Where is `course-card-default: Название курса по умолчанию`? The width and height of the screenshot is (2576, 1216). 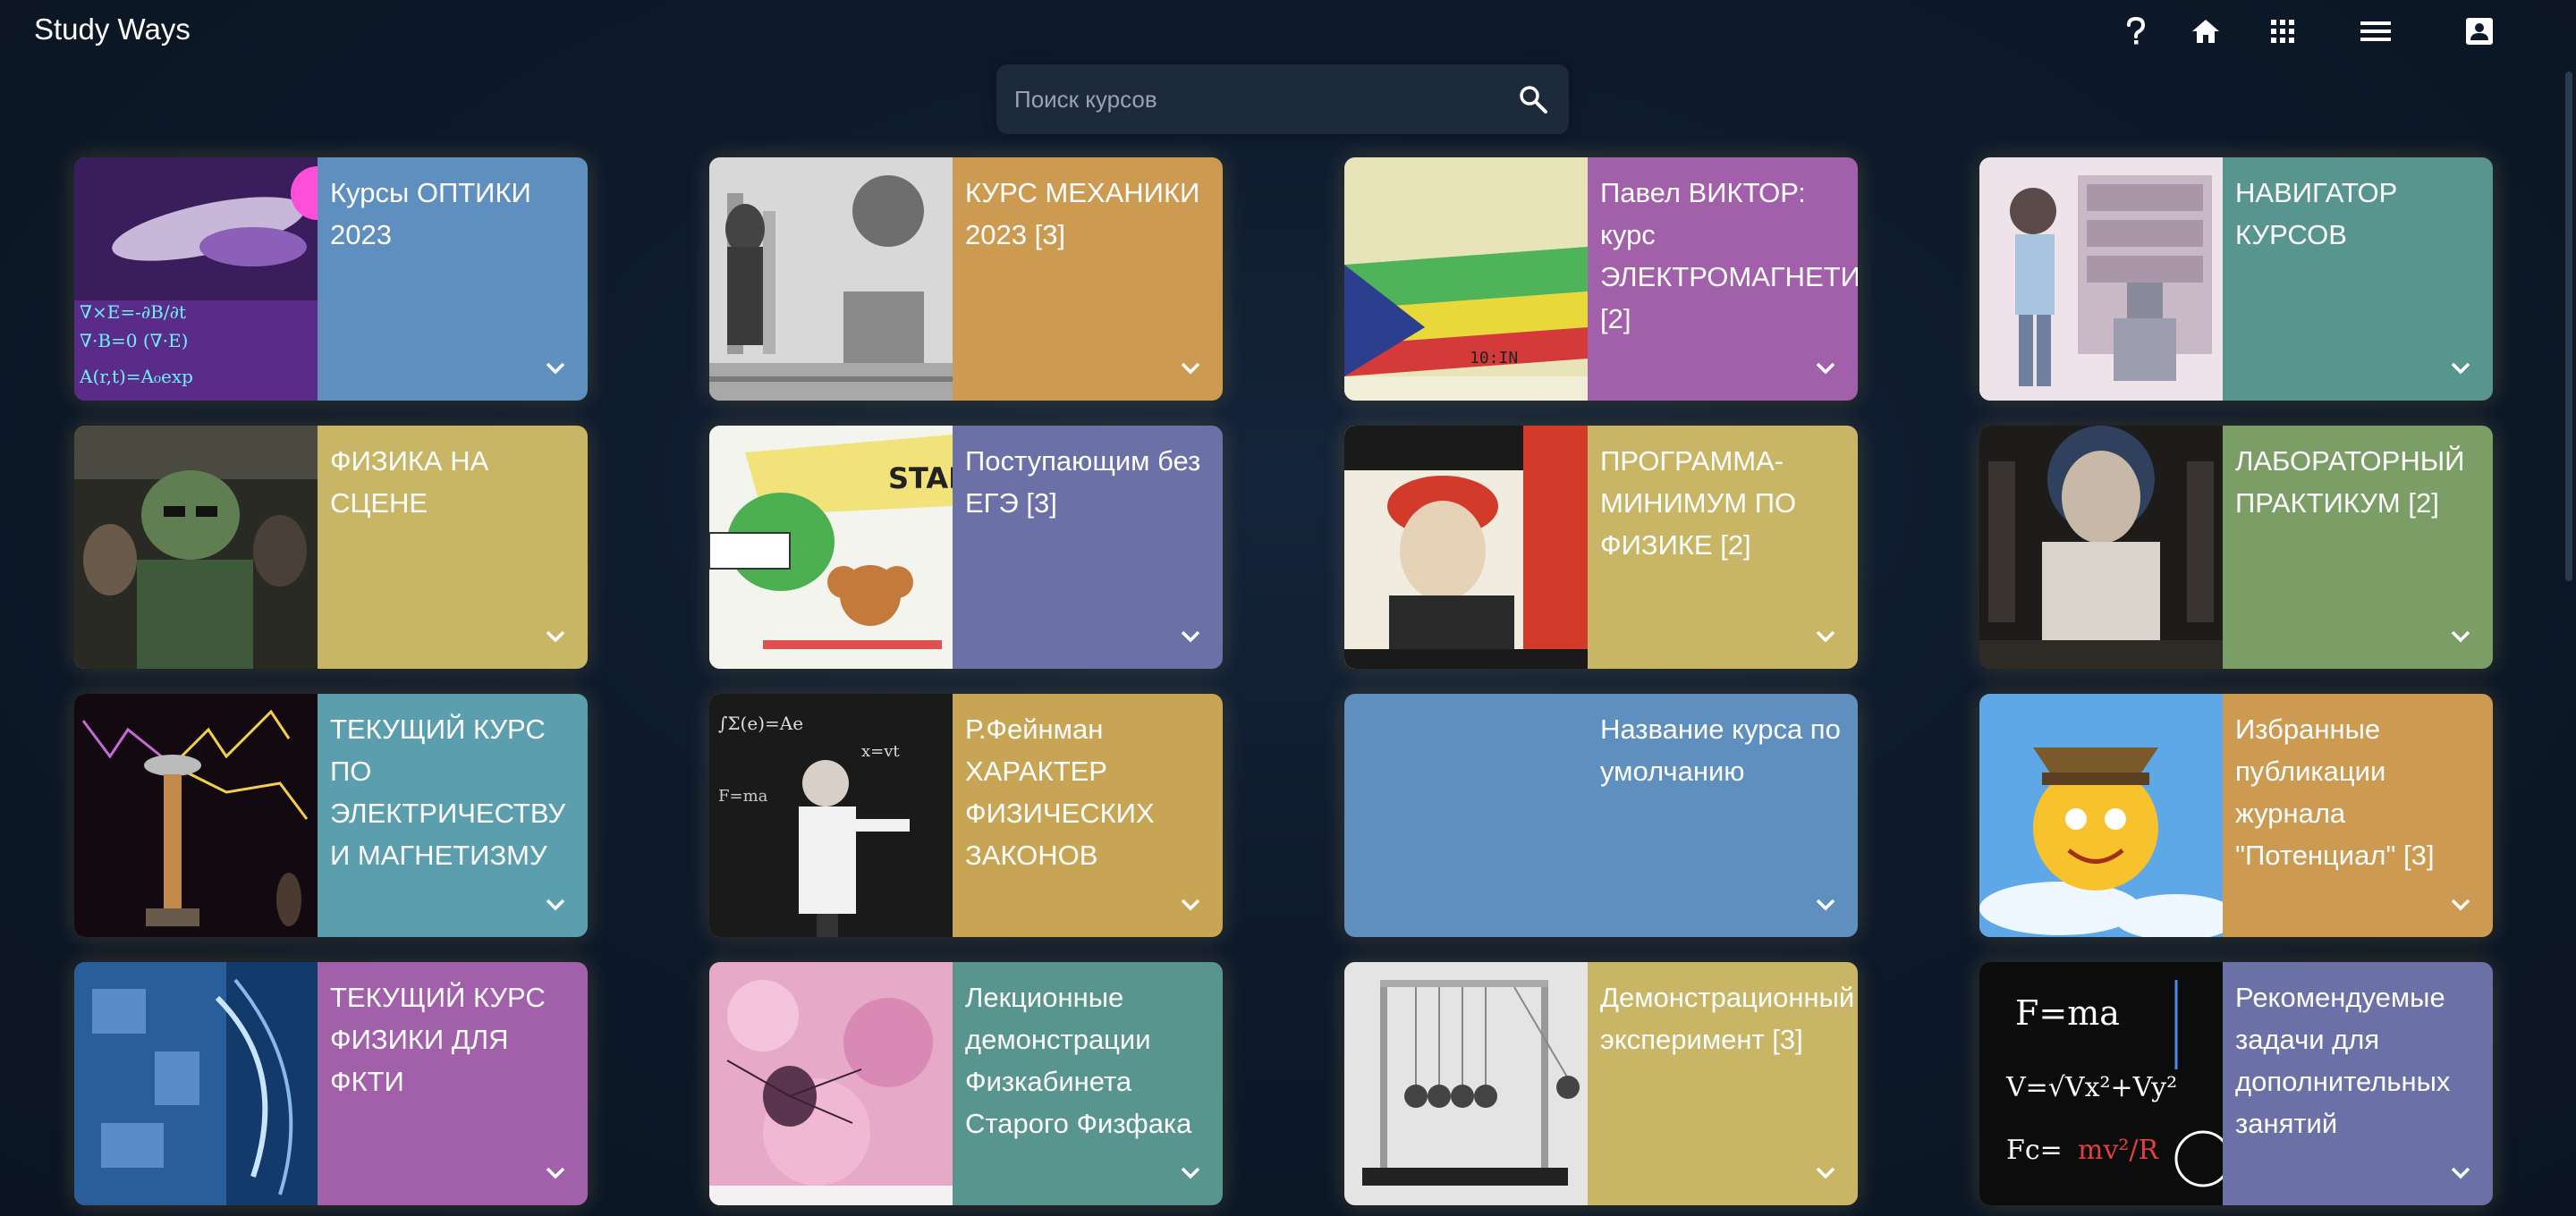
course-card-default: Название курса по умолчанию is located at coordinates (1601, 816).